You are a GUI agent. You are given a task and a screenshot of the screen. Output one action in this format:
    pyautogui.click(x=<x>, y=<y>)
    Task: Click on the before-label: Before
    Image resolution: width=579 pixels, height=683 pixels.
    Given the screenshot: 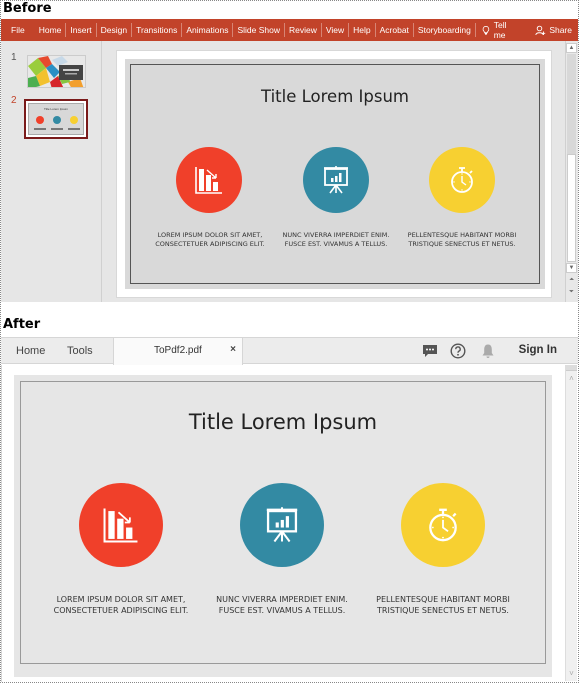 What is the action you would take?
    pyautogui.click(x=27, y=8)
    